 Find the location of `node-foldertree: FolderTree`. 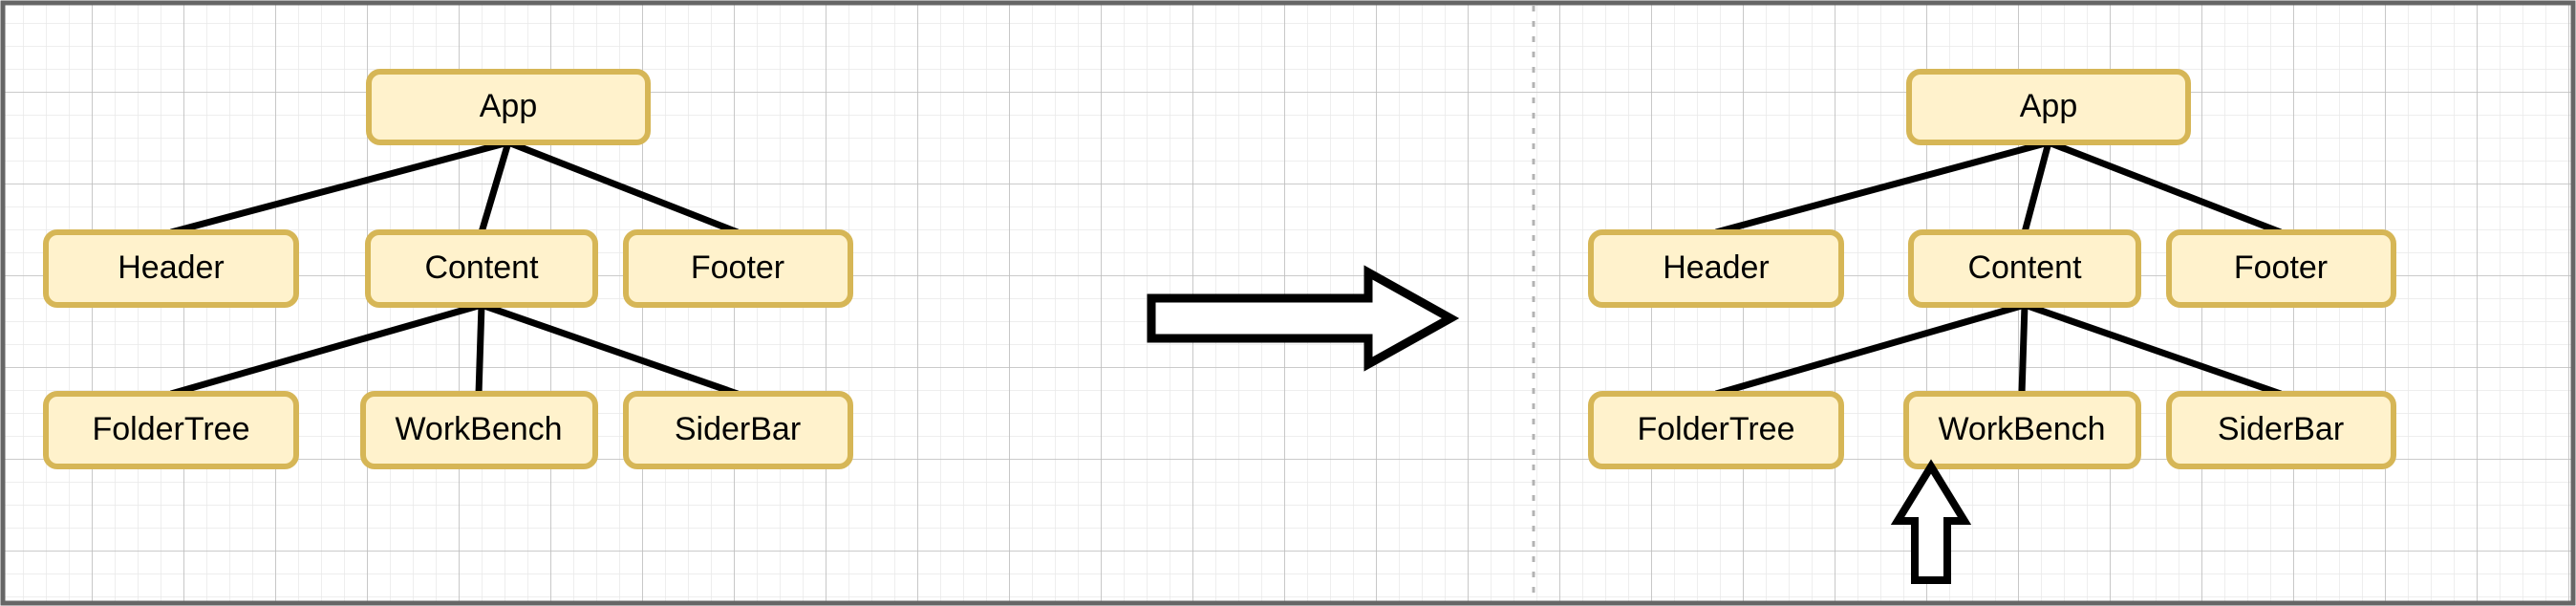

node-foldertree: FolderTree is located at coordinates (171, 430).